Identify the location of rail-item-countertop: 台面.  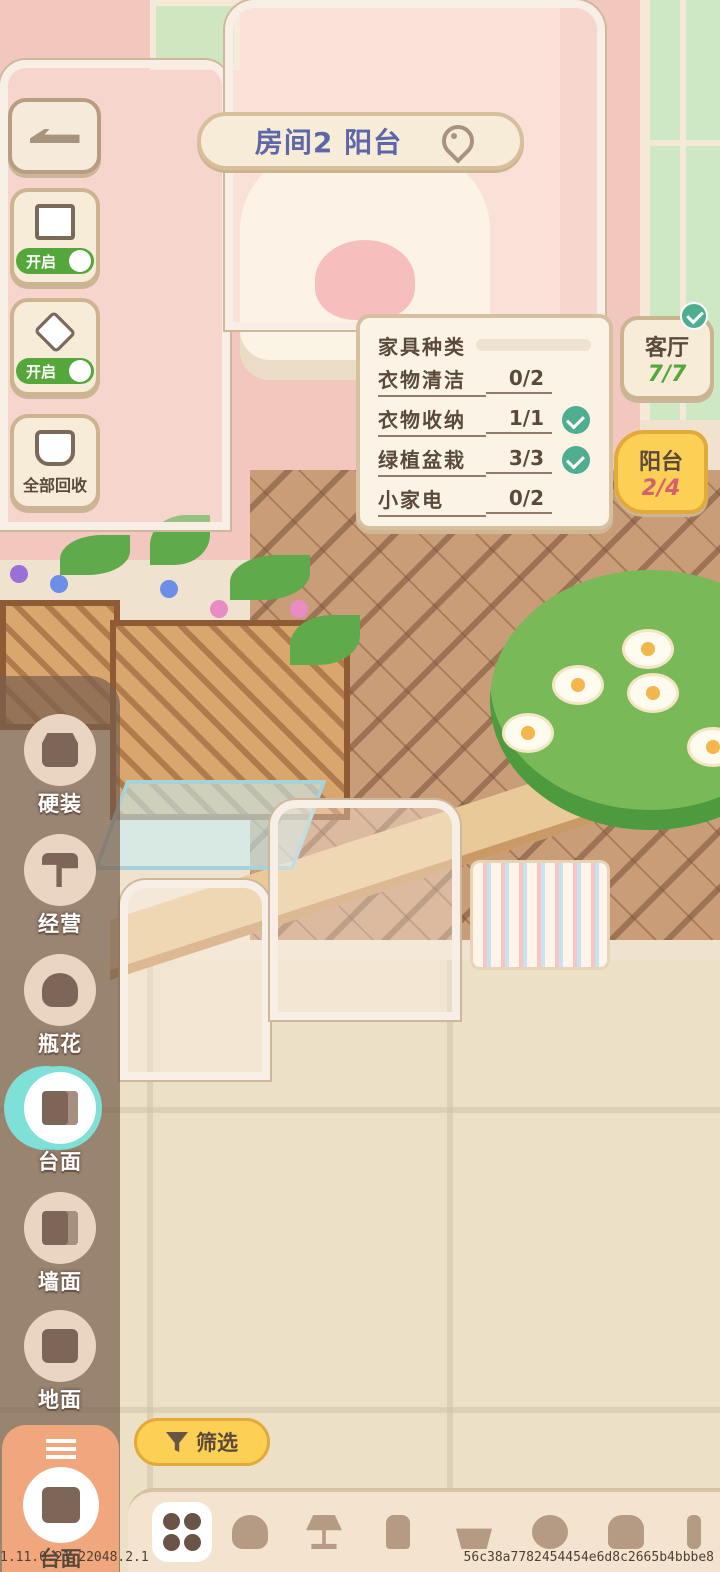
(60, 1124).